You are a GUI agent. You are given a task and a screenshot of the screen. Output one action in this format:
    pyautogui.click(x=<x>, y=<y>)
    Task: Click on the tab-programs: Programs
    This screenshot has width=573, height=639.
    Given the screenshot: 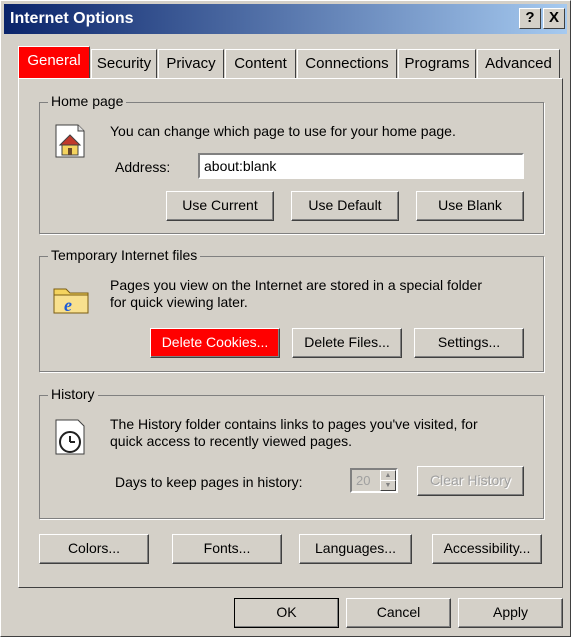 What is the action you would take?
    pyautogui.click(x=437, y=63)
    